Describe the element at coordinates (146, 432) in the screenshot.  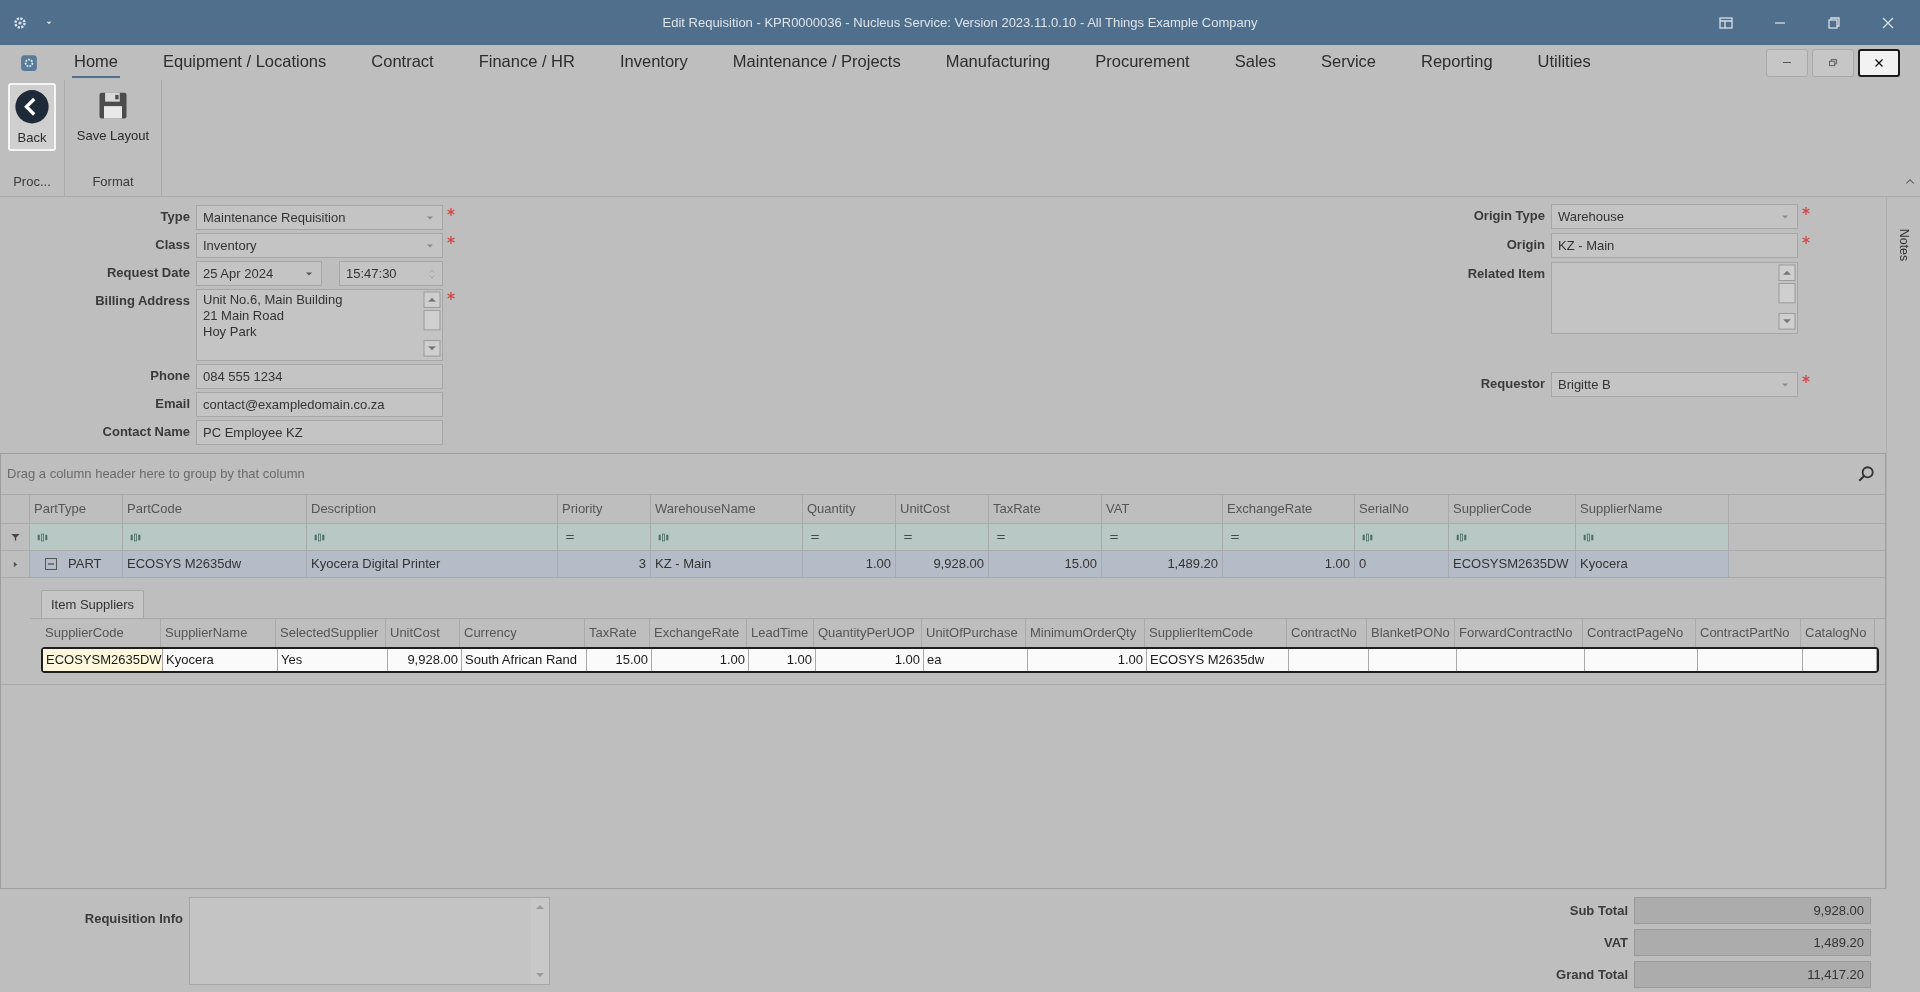
I see `field-label: Contact Name` at that location.